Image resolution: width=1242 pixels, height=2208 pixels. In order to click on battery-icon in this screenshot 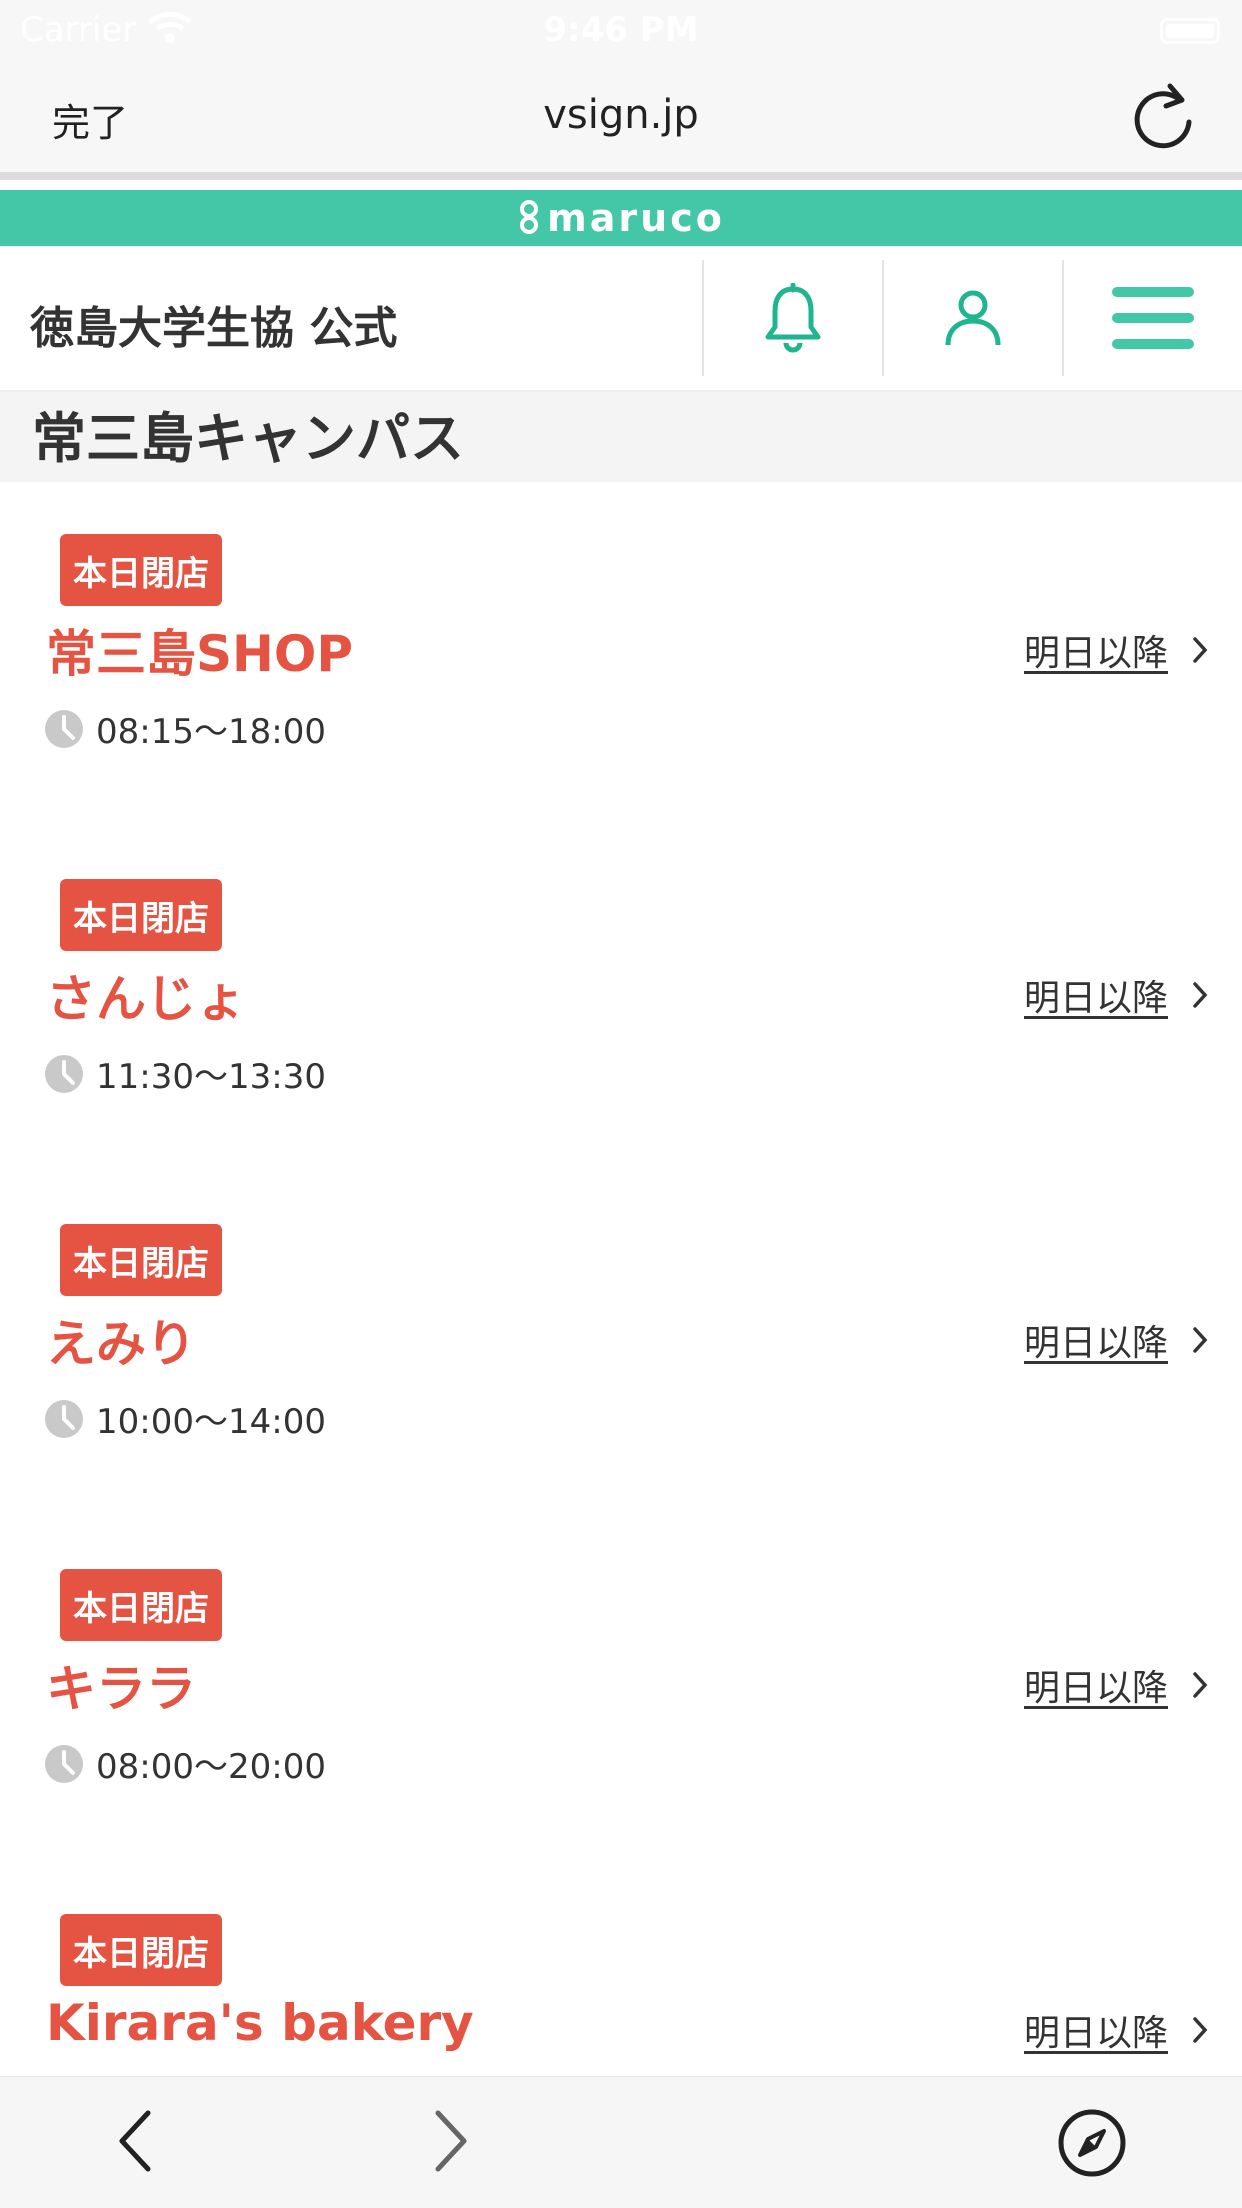, I will do `click(1190, 31)`.